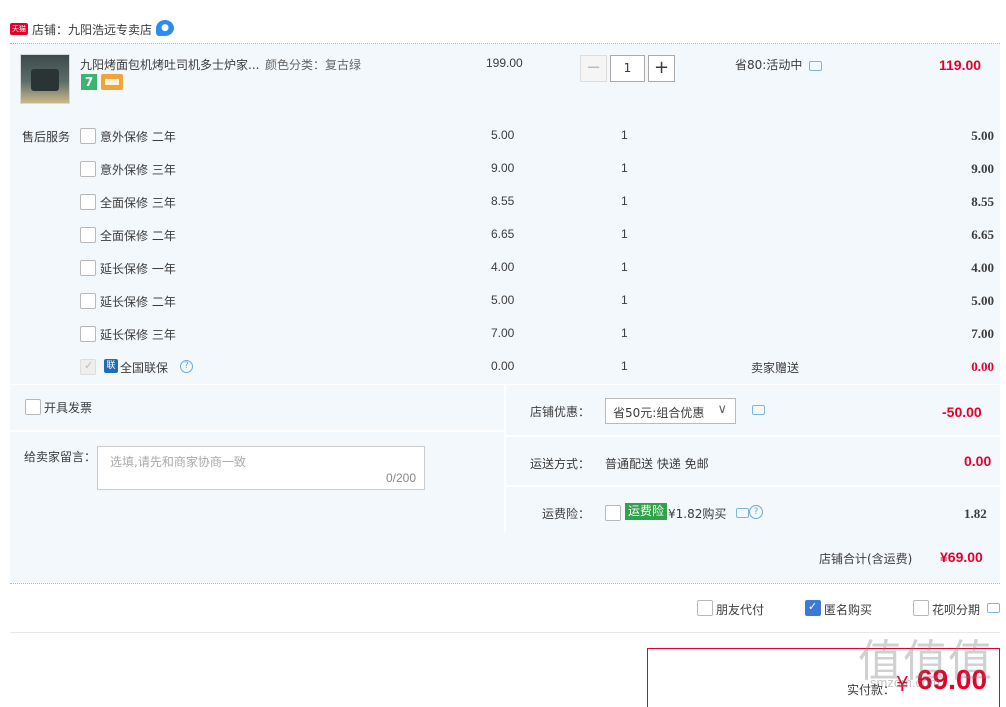 The width and height of the screenshot is (1006, 707). What do you see at coordinates (540, 170) in the screenshot?
I see `service-row: 意外保修 三年 9.00 1 9.00` at bounding box center [540, 170].